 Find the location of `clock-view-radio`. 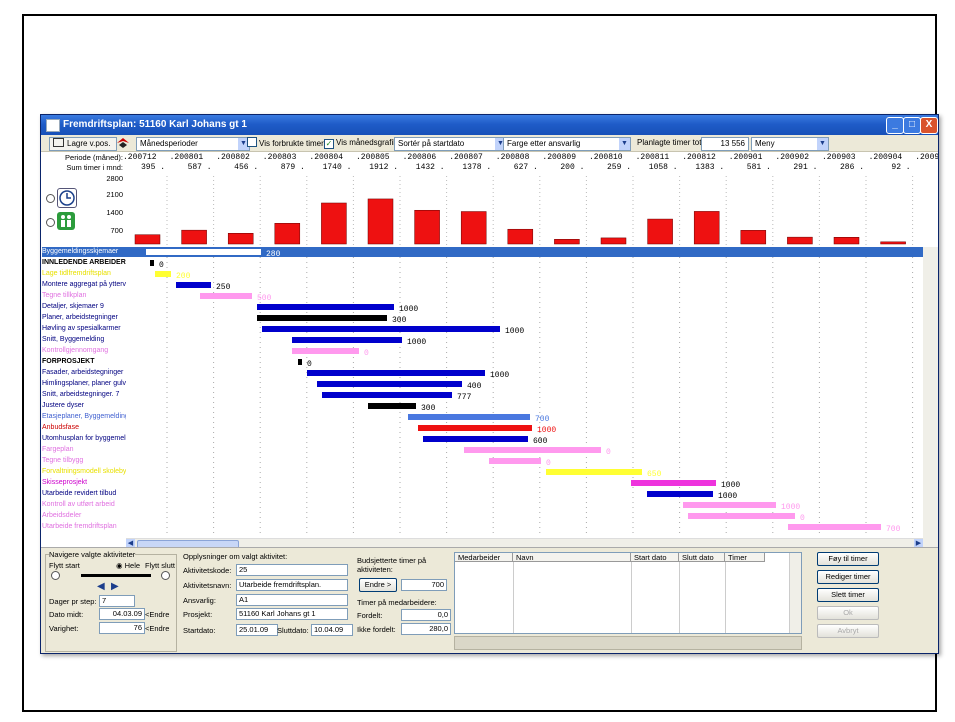

clock-view-radio is located at coordinates (50, 198).